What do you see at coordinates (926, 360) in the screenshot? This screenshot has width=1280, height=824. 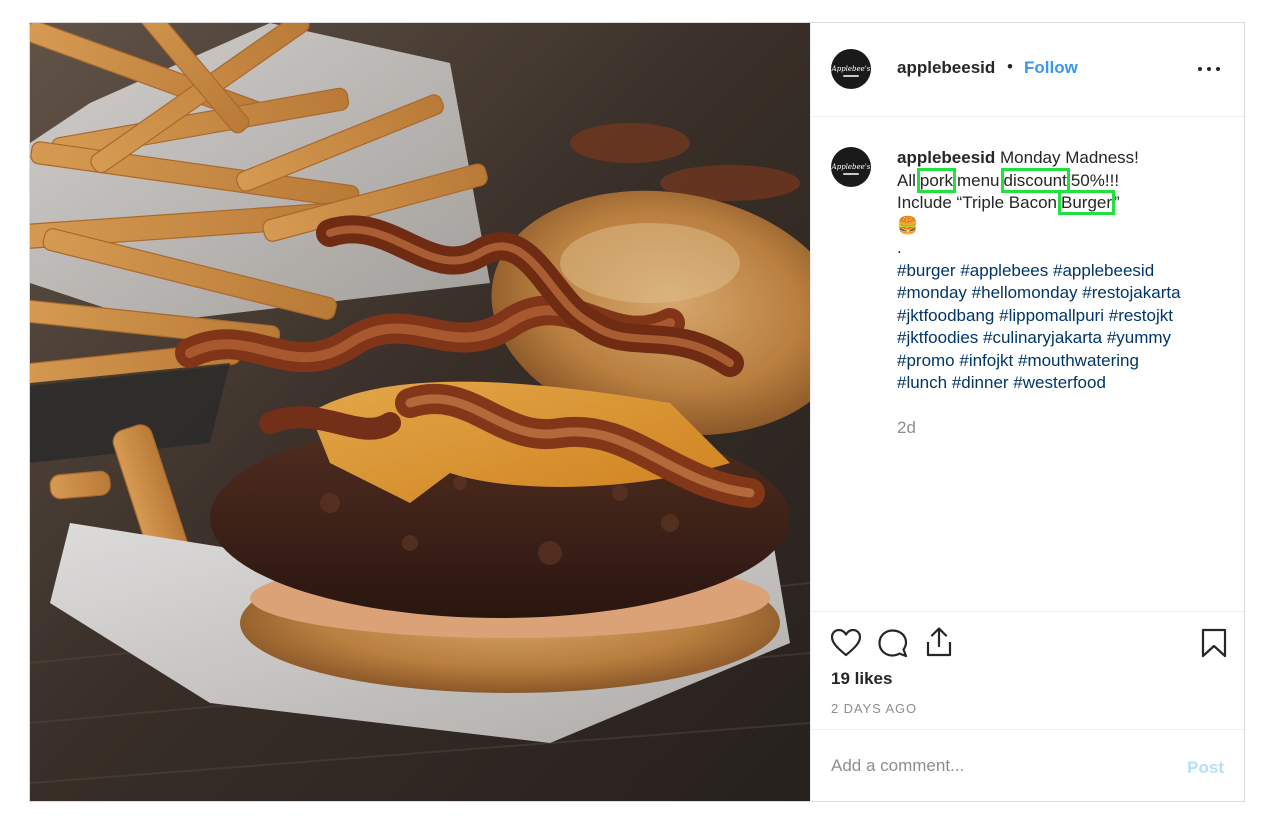 I see `hashtag-link: #promo` at bounding box center [926, 360].